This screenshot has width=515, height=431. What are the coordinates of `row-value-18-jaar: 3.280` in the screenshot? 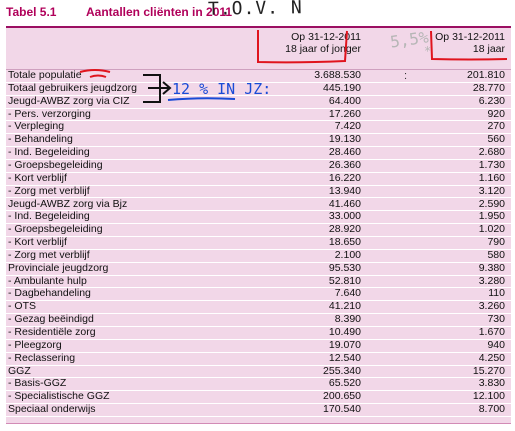 It's located at (491, 280).